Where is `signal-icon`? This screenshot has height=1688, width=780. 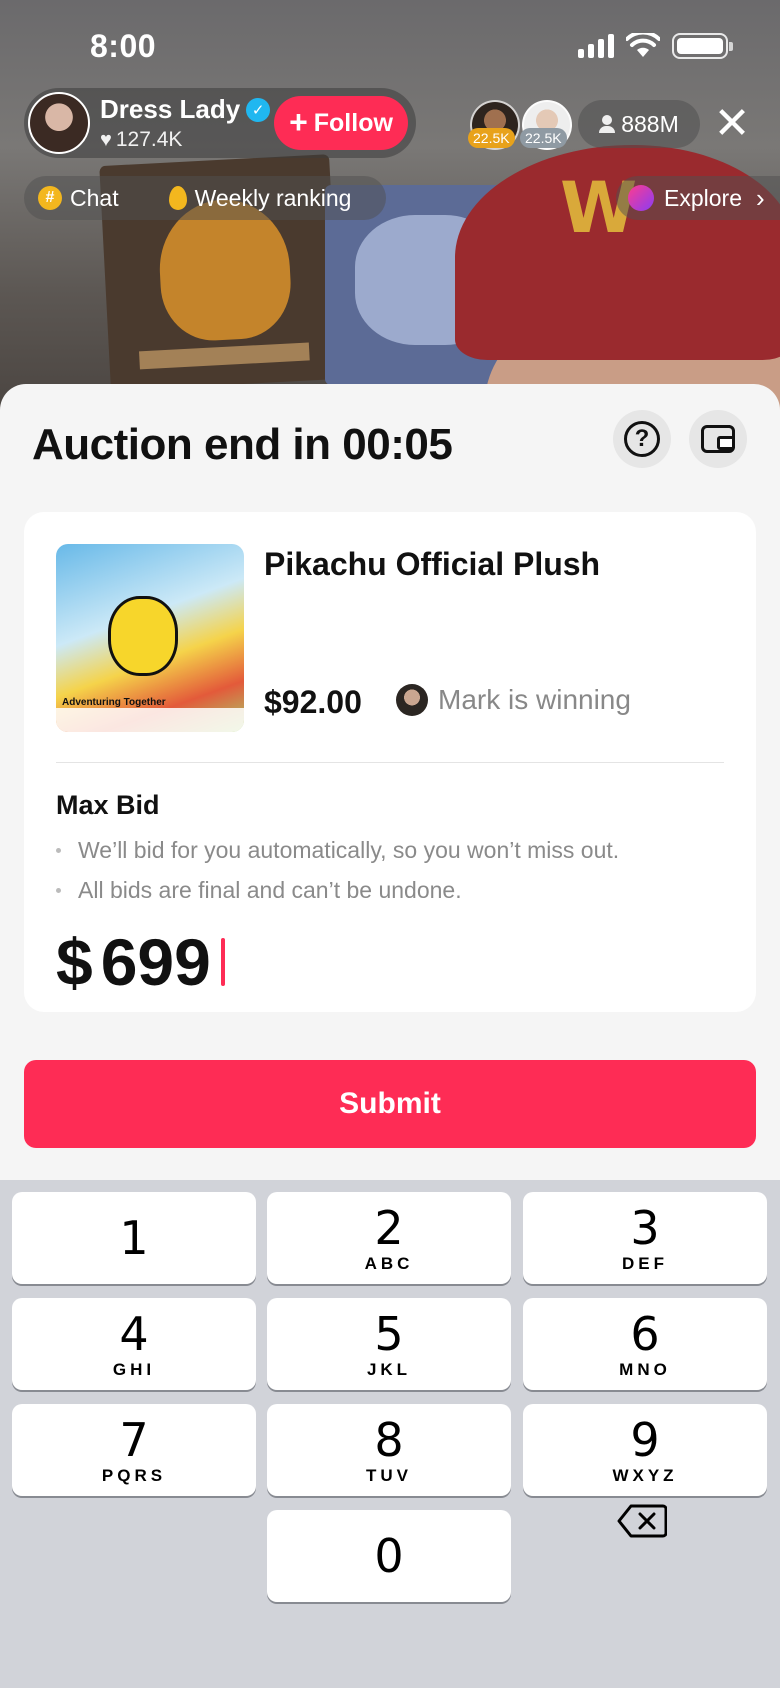
signal-icon is located at coordinates (596, 46).